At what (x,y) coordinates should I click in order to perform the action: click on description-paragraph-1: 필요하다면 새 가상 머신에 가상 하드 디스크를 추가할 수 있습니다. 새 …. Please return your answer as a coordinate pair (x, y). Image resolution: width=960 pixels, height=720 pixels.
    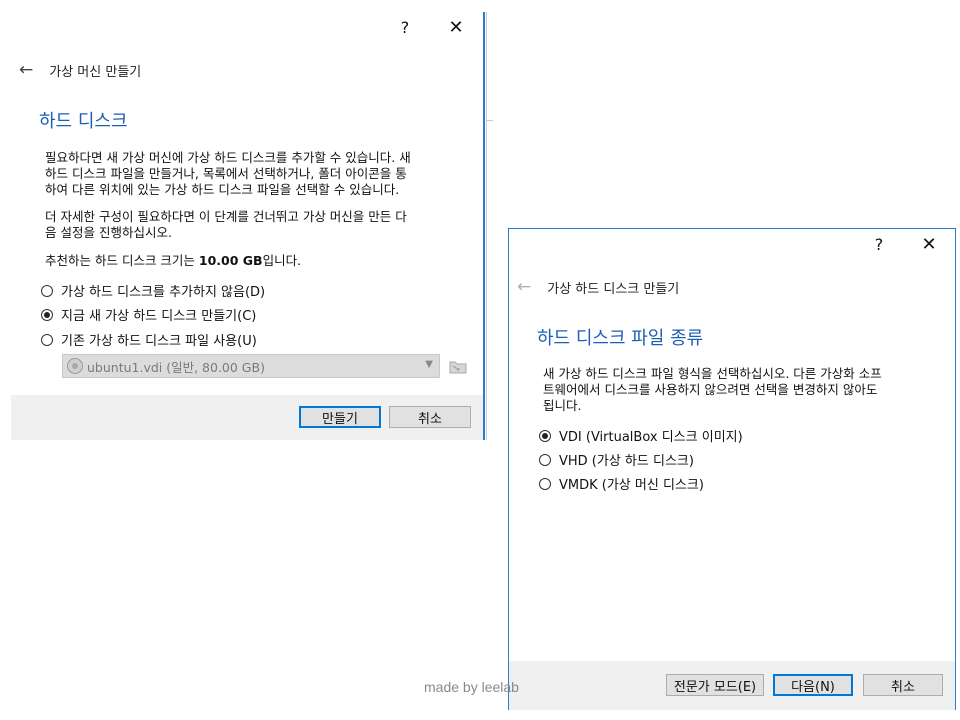
    Looking at the image, I should click on (228, 174).